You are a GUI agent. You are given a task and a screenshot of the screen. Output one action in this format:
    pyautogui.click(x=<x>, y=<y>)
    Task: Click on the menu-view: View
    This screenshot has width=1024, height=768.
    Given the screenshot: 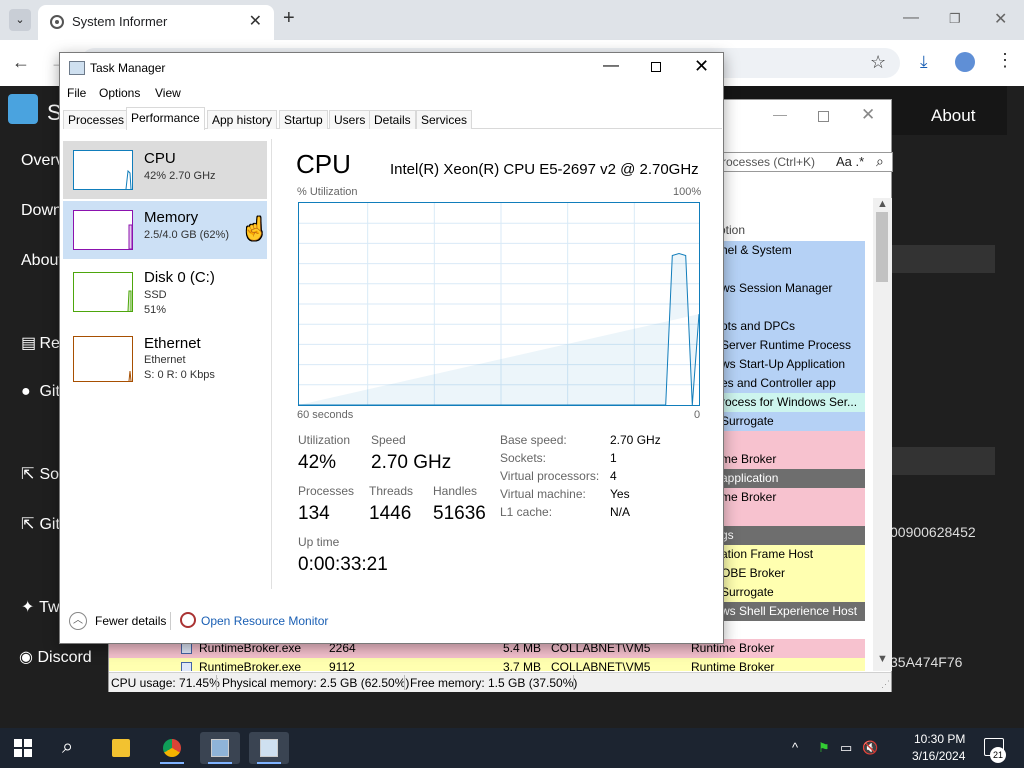 What is the action you would take?
    pyautogui.click(x=168, y=93)
    